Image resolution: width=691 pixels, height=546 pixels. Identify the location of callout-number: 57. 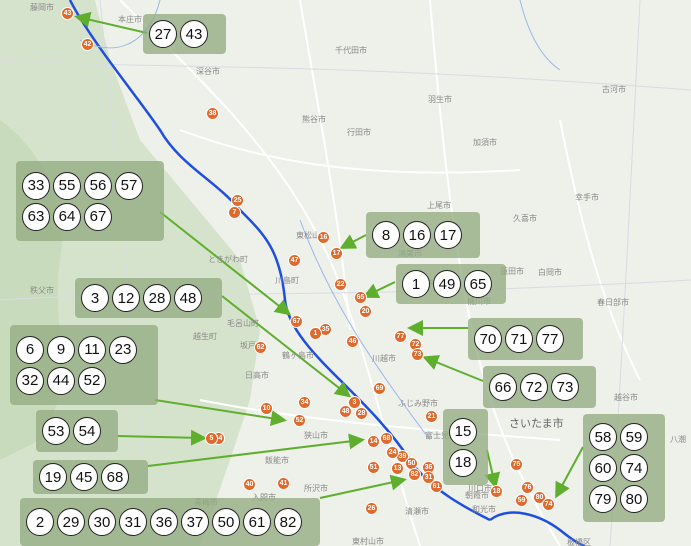
(129, 185).